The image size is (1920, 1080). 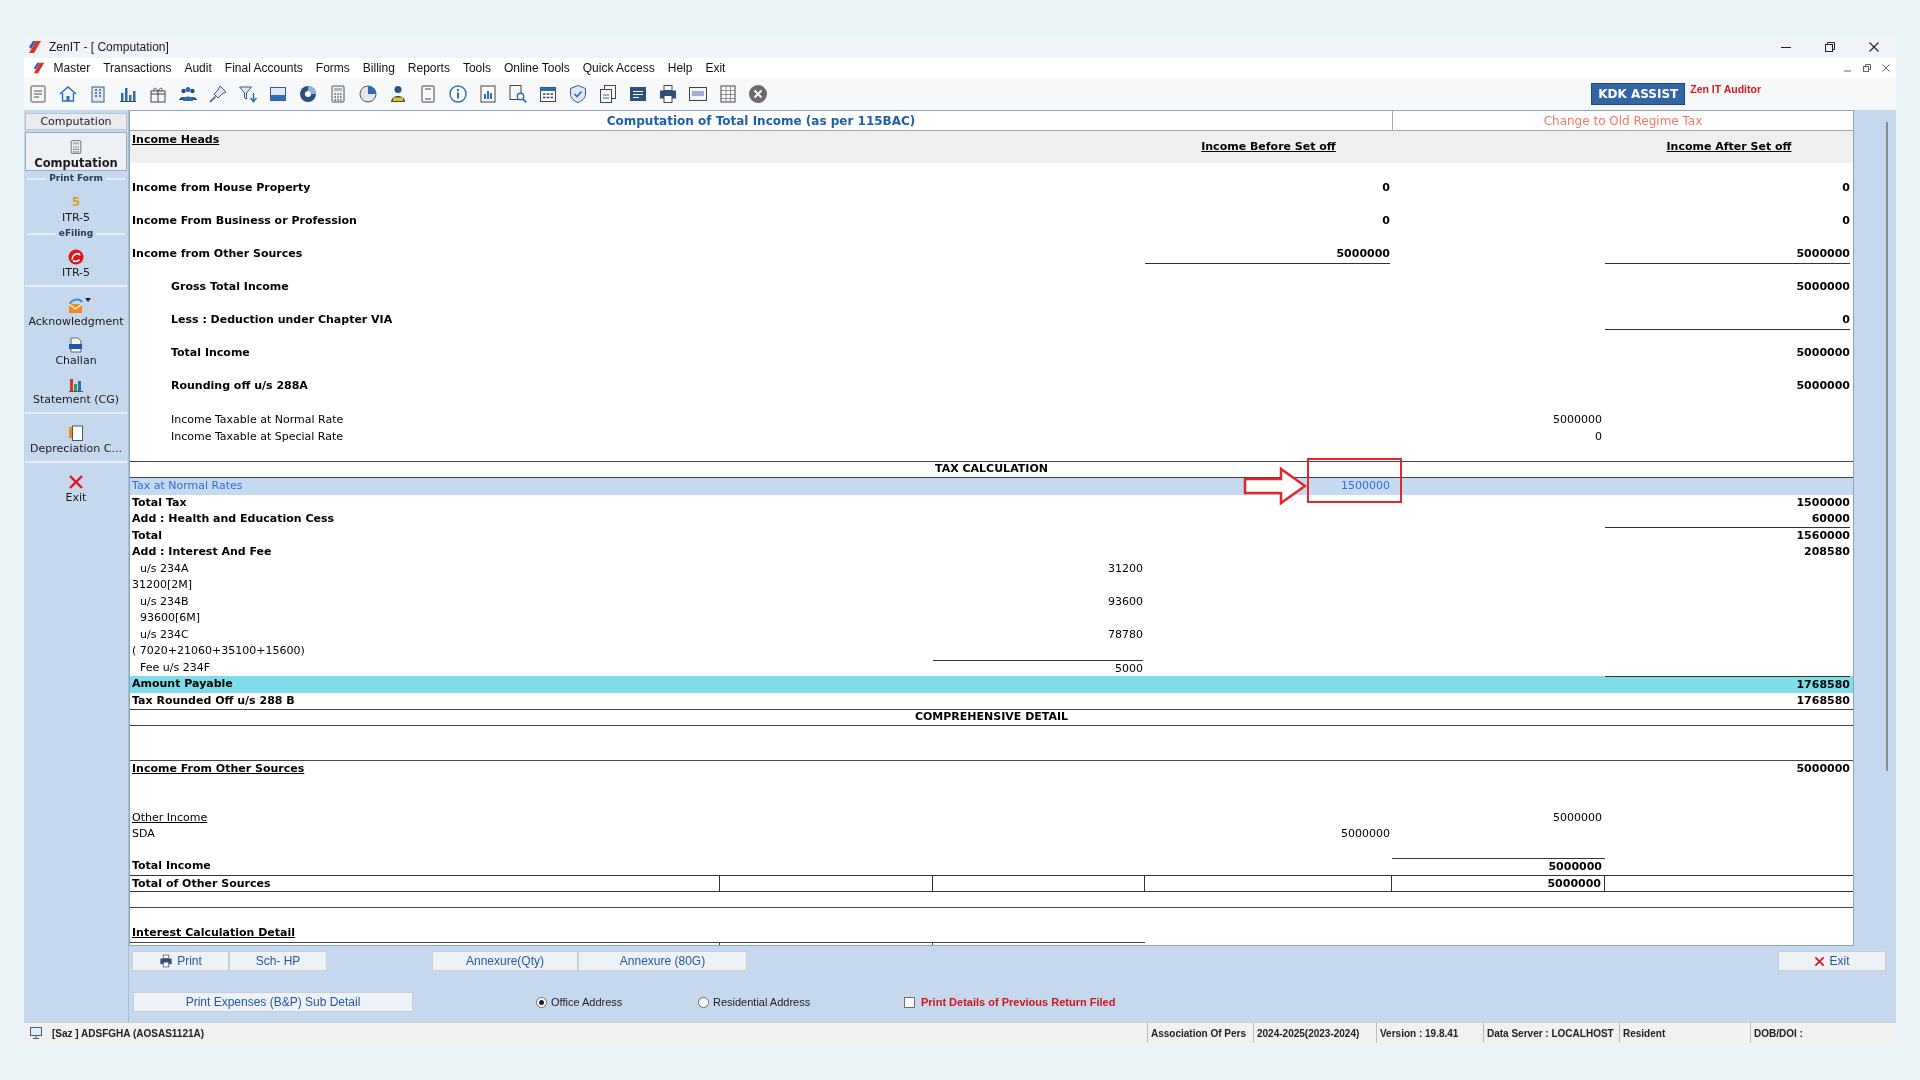 What do you see at coordinates (698, 94) in the screenshot?
I see `card-icon` at bounding box center [698, 94].